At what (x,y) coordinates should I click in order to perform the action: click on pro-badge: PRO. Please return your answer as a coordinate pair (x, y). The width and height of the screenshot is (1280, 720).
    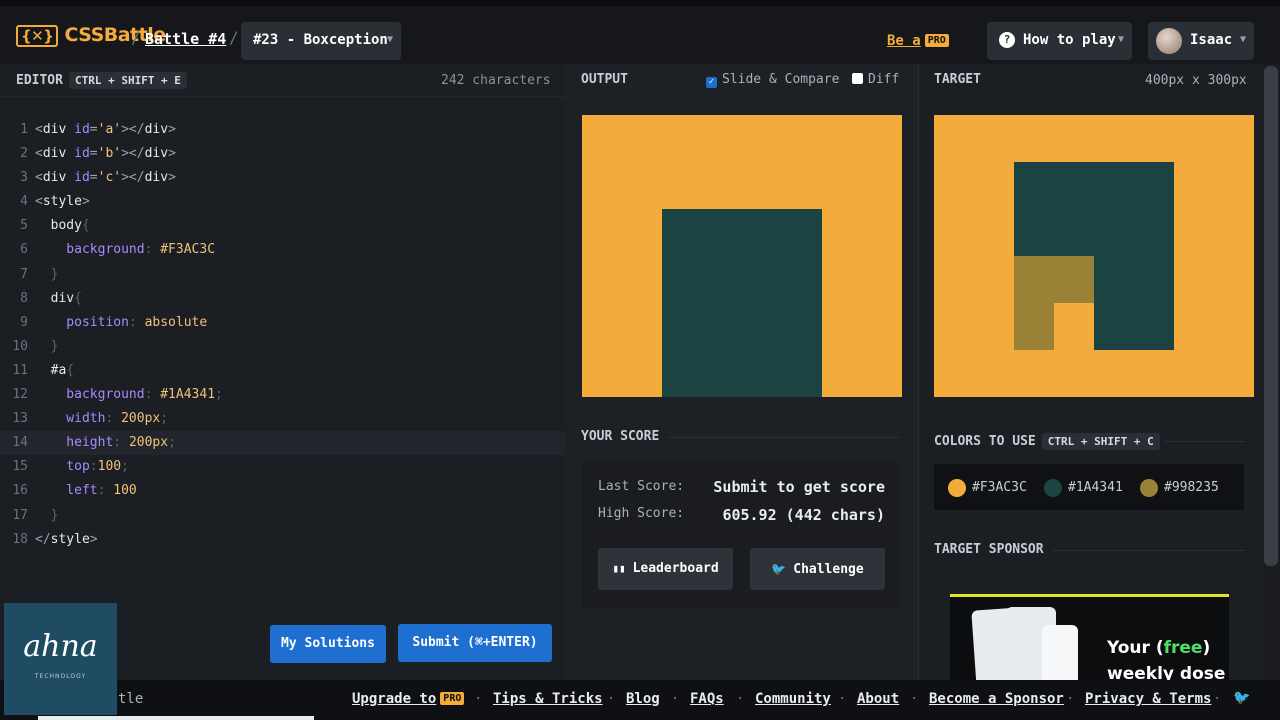
    Looking at the image, I should click on (452, 698).